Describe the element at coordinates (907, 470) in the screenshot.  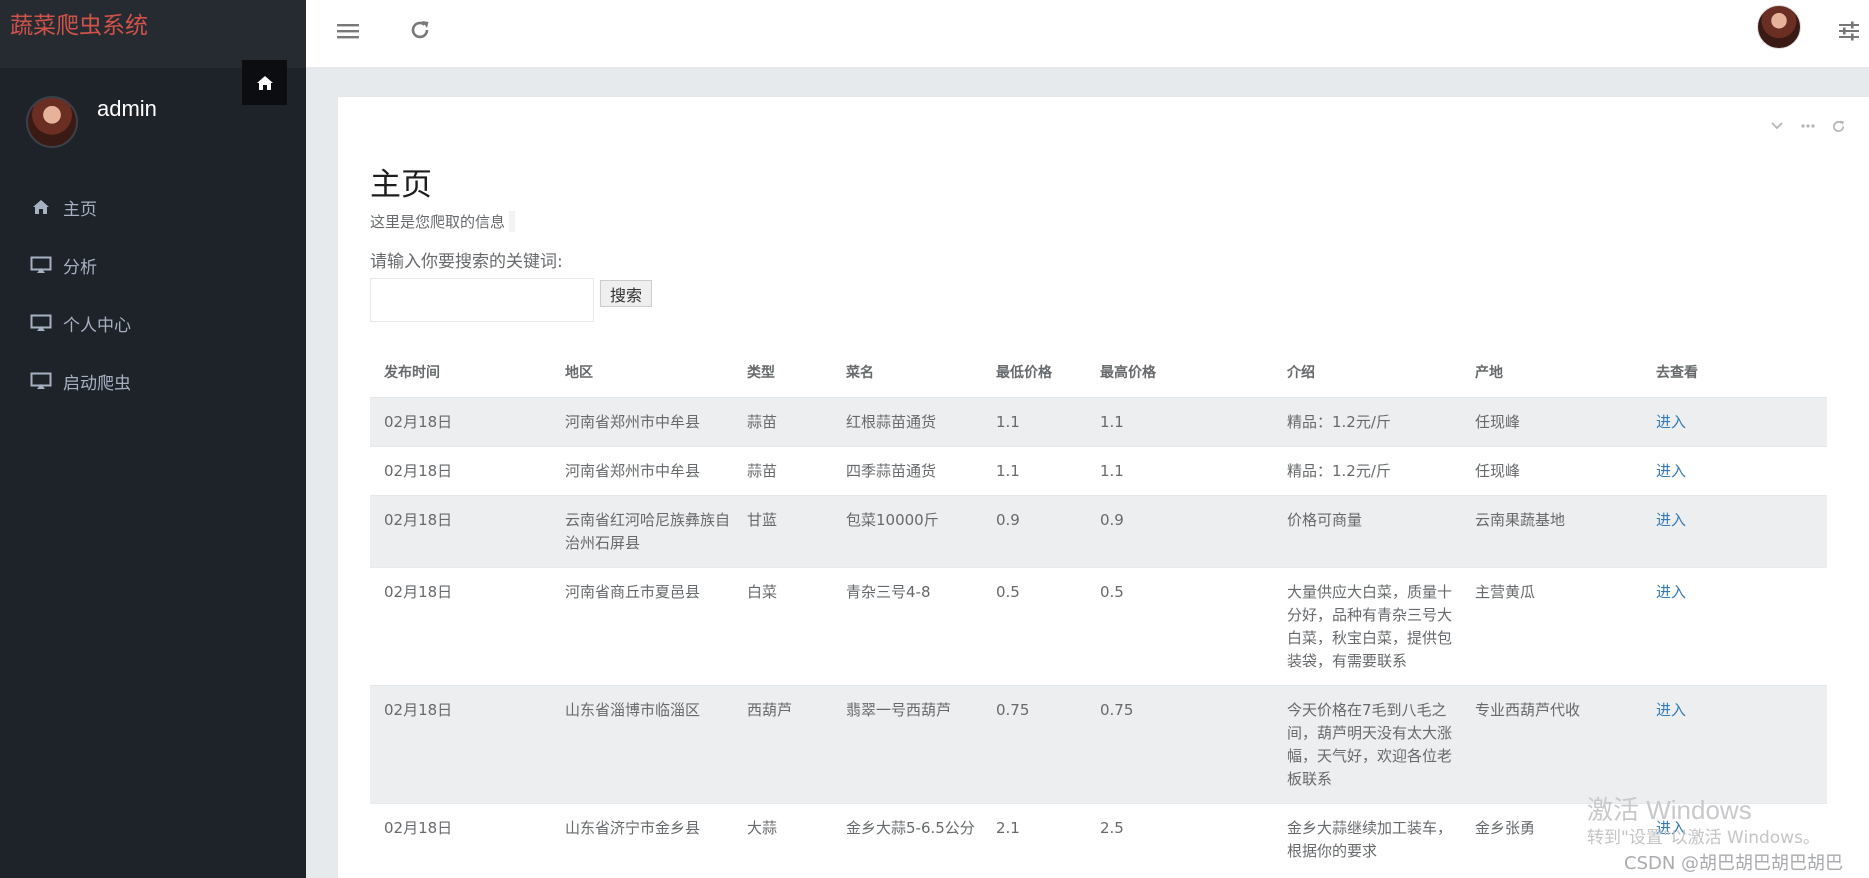
I see `cell-name: 四季蒜苗通货` at that location.